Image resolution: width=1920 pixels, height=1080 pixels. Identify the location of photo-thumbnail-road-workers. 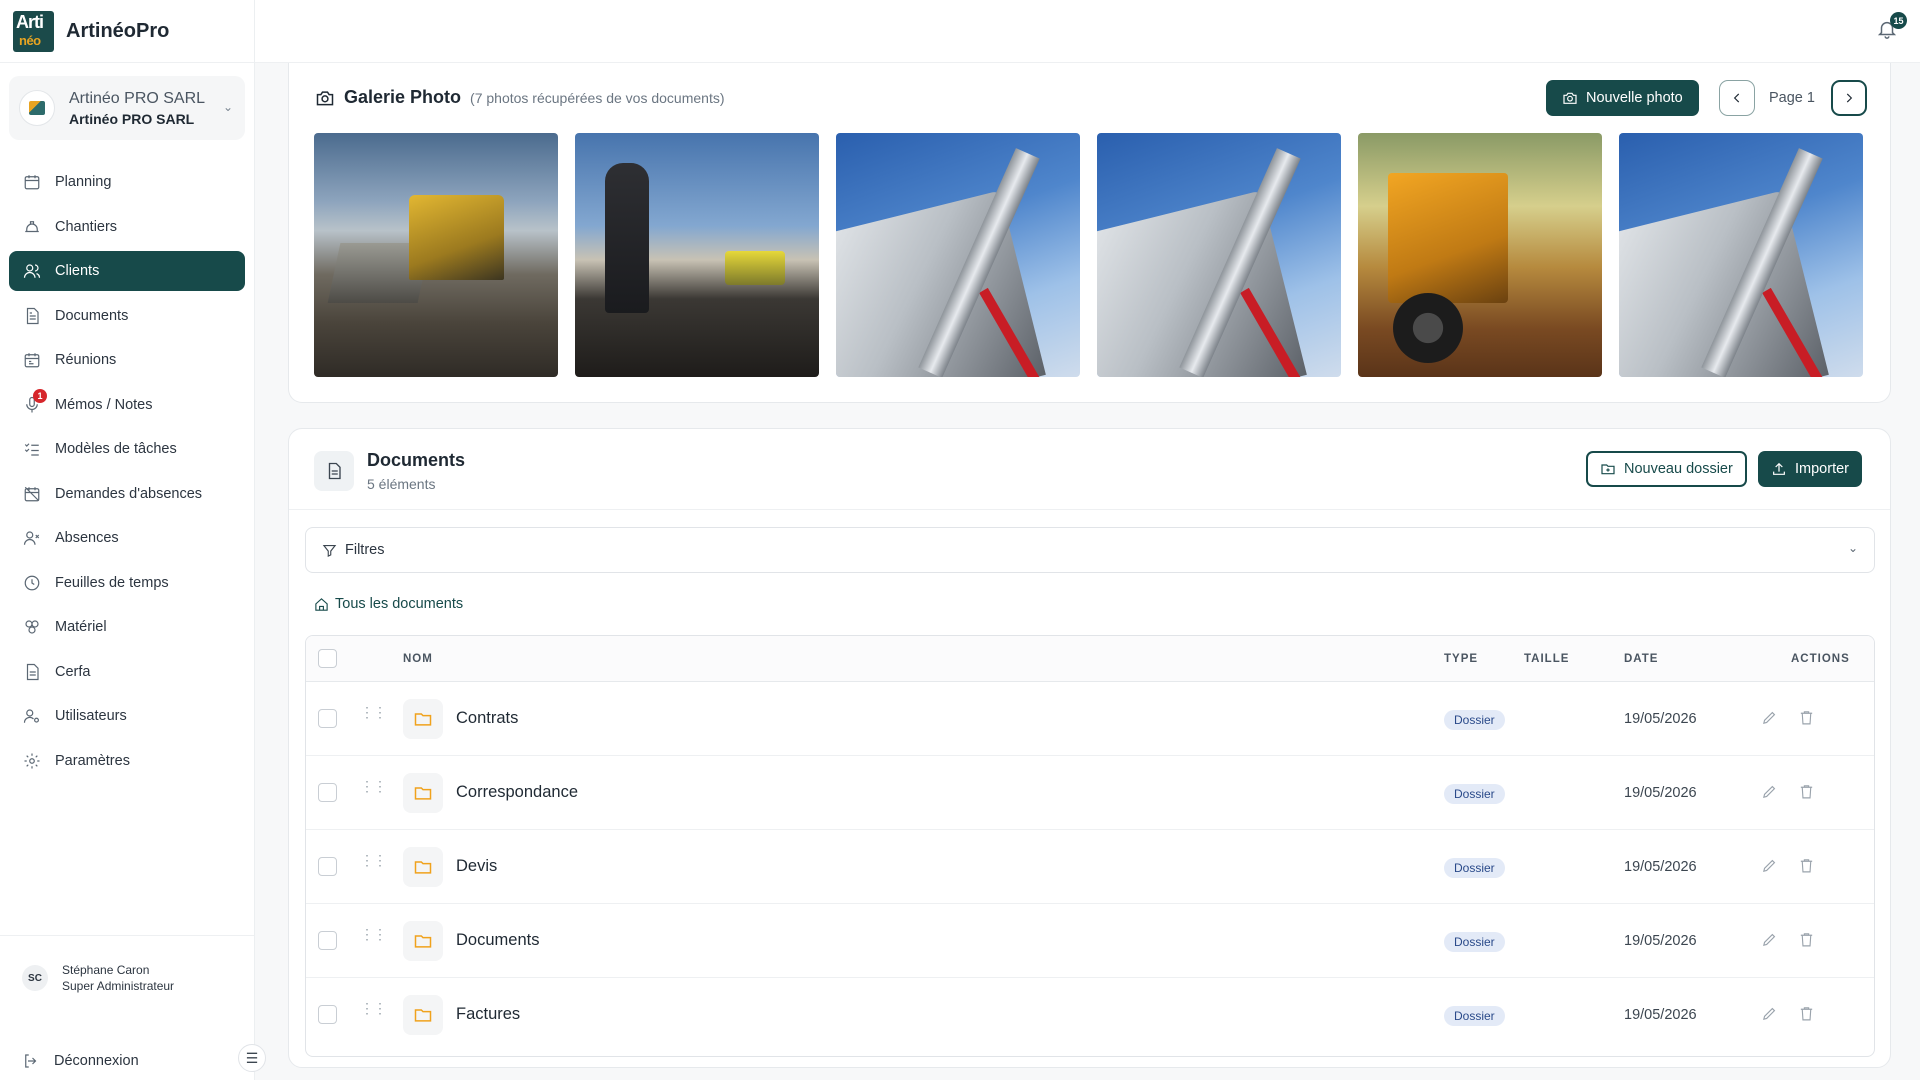
(697, 255).